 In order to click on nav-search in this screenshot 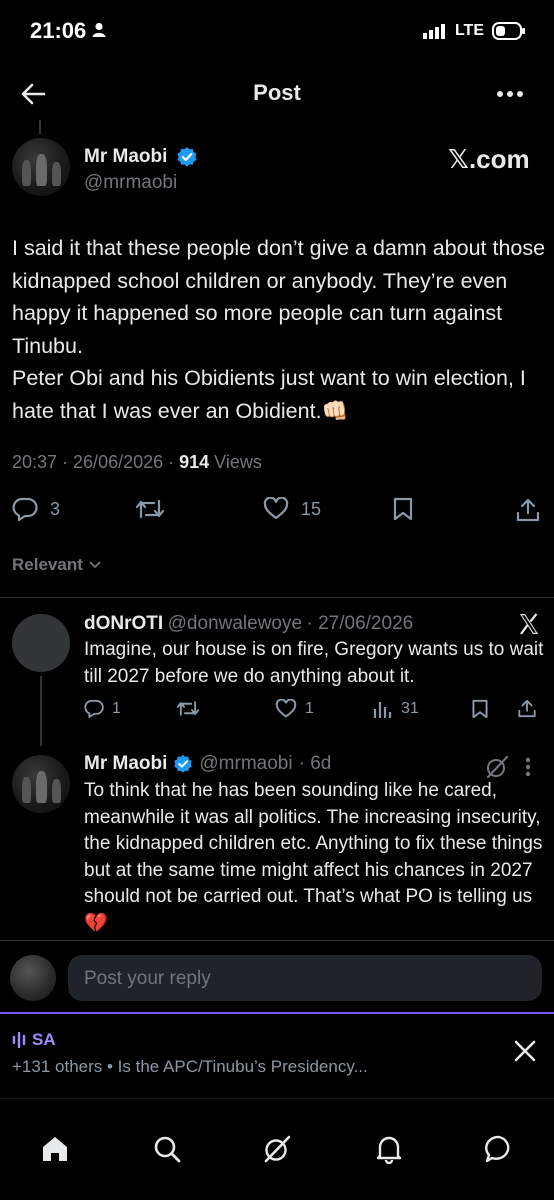, I will do `click(167, 1149)`.